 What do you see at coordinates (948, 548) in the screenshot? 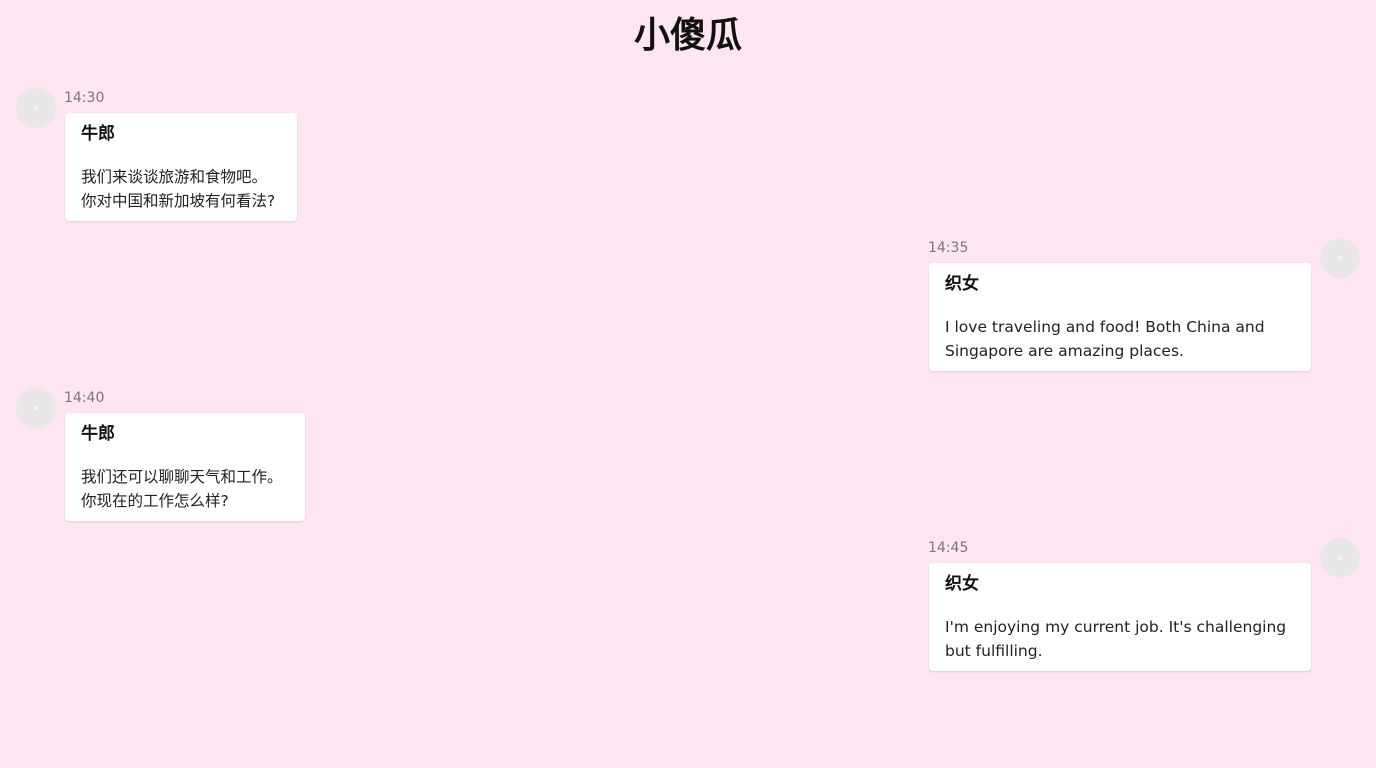
I see `message-timestamp: 14:45` at bounding box center [948, 548].